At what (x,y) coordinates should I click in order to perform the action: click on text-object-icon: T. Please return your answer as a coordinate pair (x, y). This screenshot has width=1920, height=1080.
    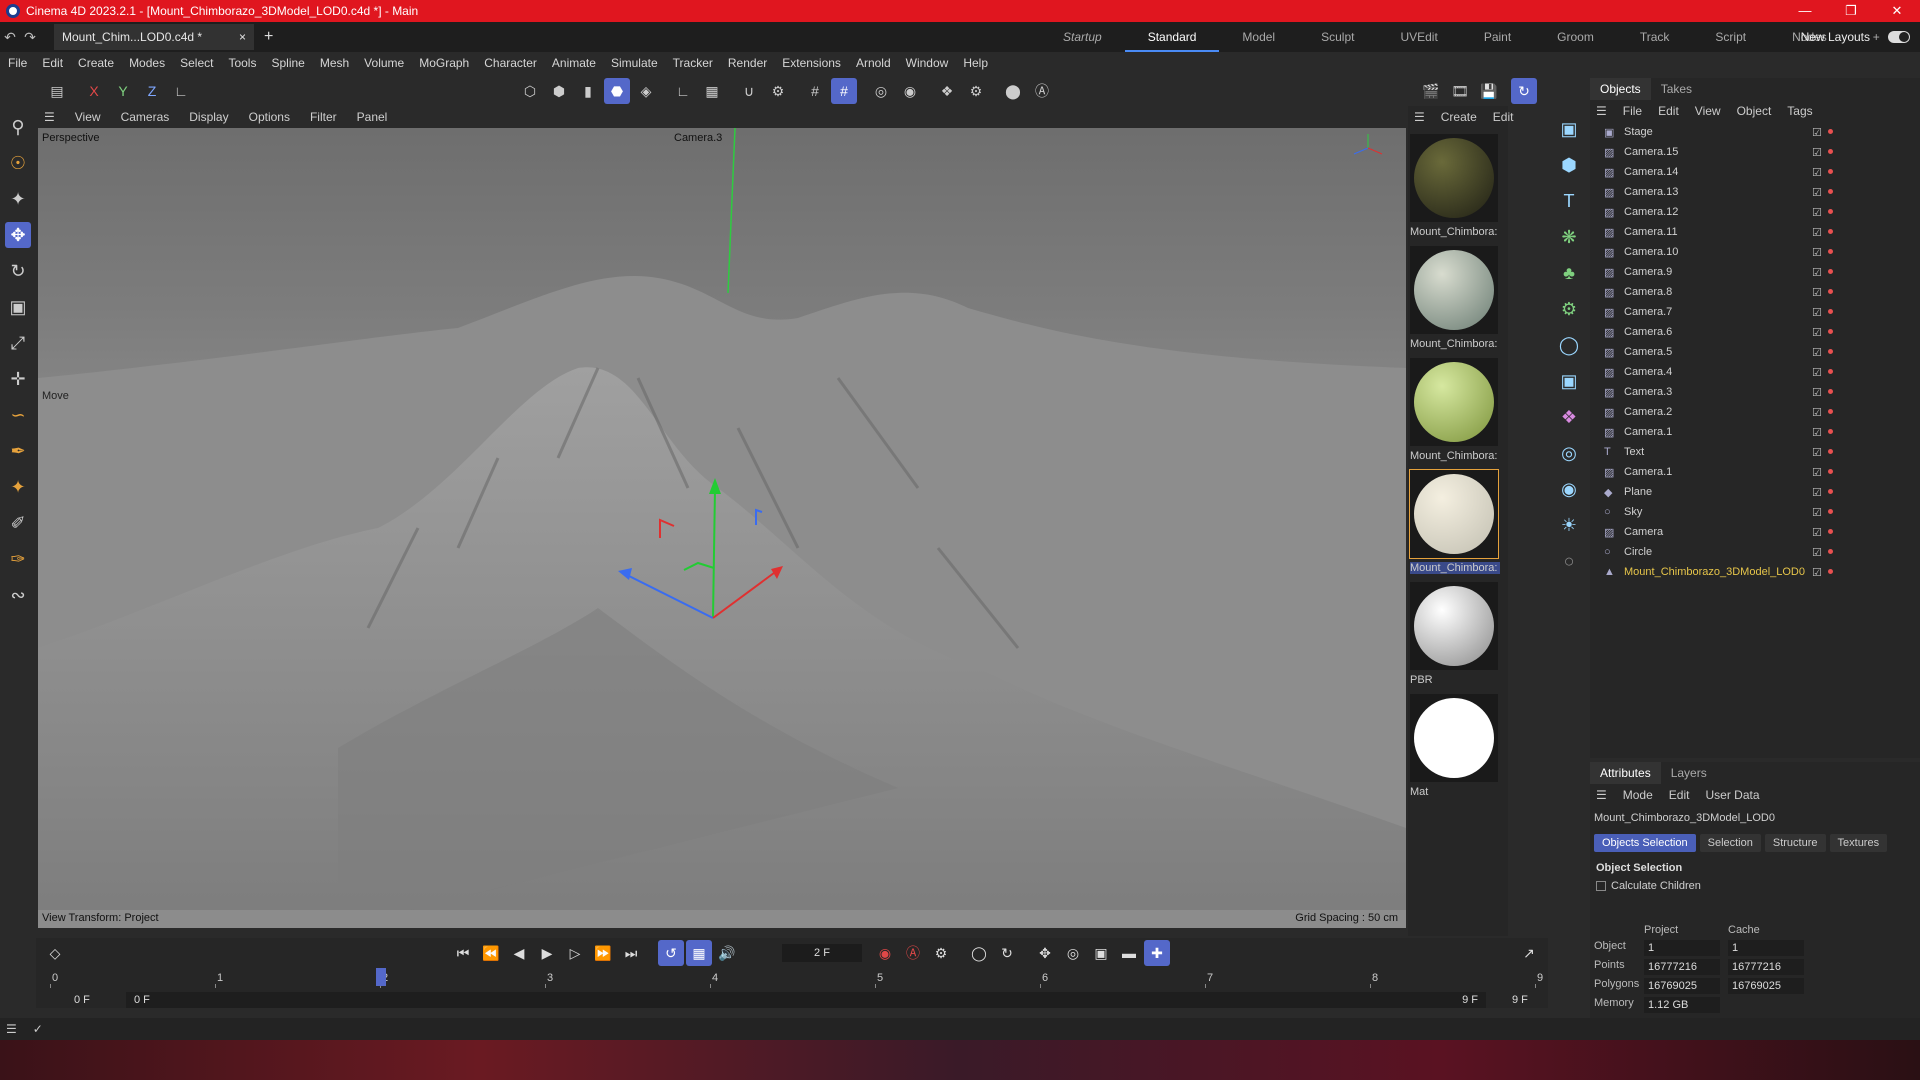
    Looking at the image, I should click on (1569, 201).